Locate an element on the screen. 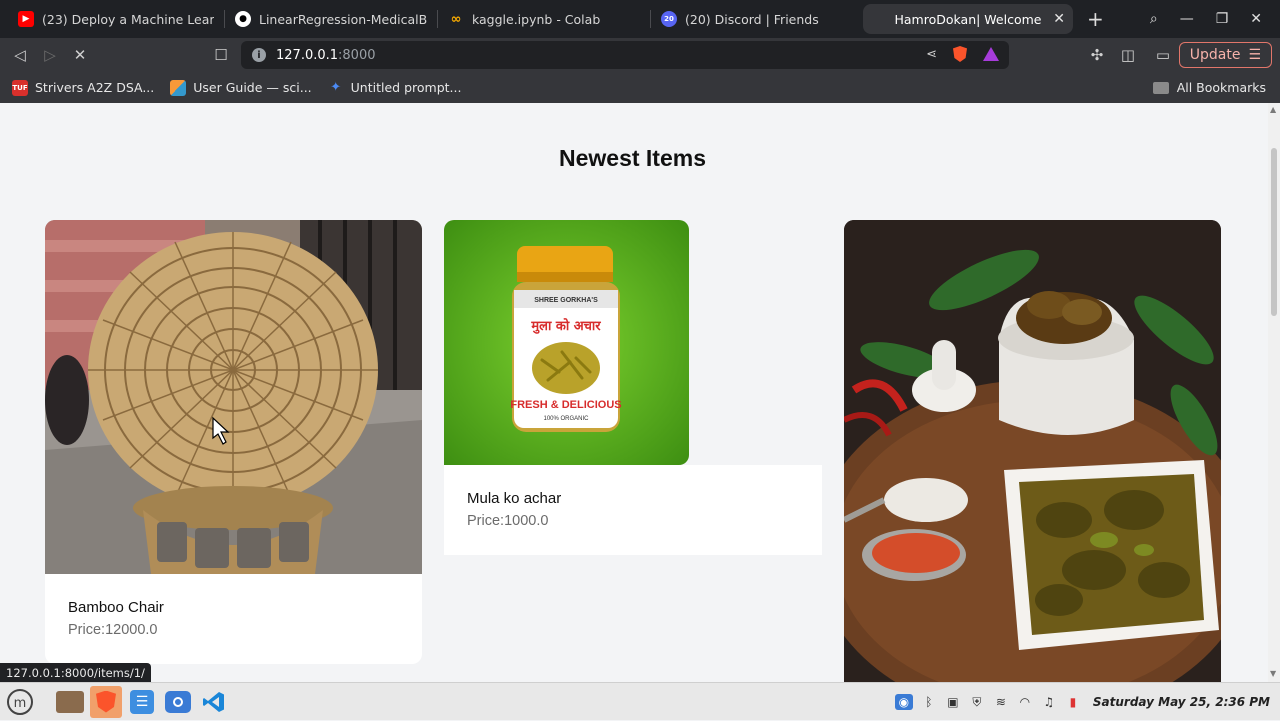  search-tabs-icon: ⌕ is located at coordinates (1154, 19).